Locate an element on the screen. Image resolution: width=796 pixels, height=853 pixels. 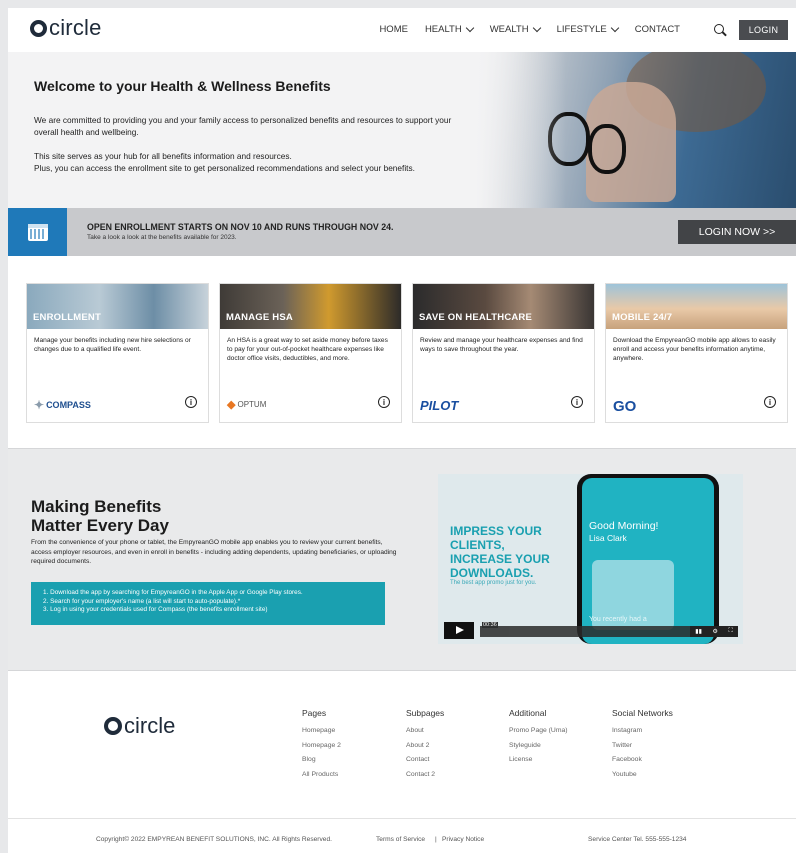
promo-line: IMPRESS YOUR is located at coordinates (496, 531).